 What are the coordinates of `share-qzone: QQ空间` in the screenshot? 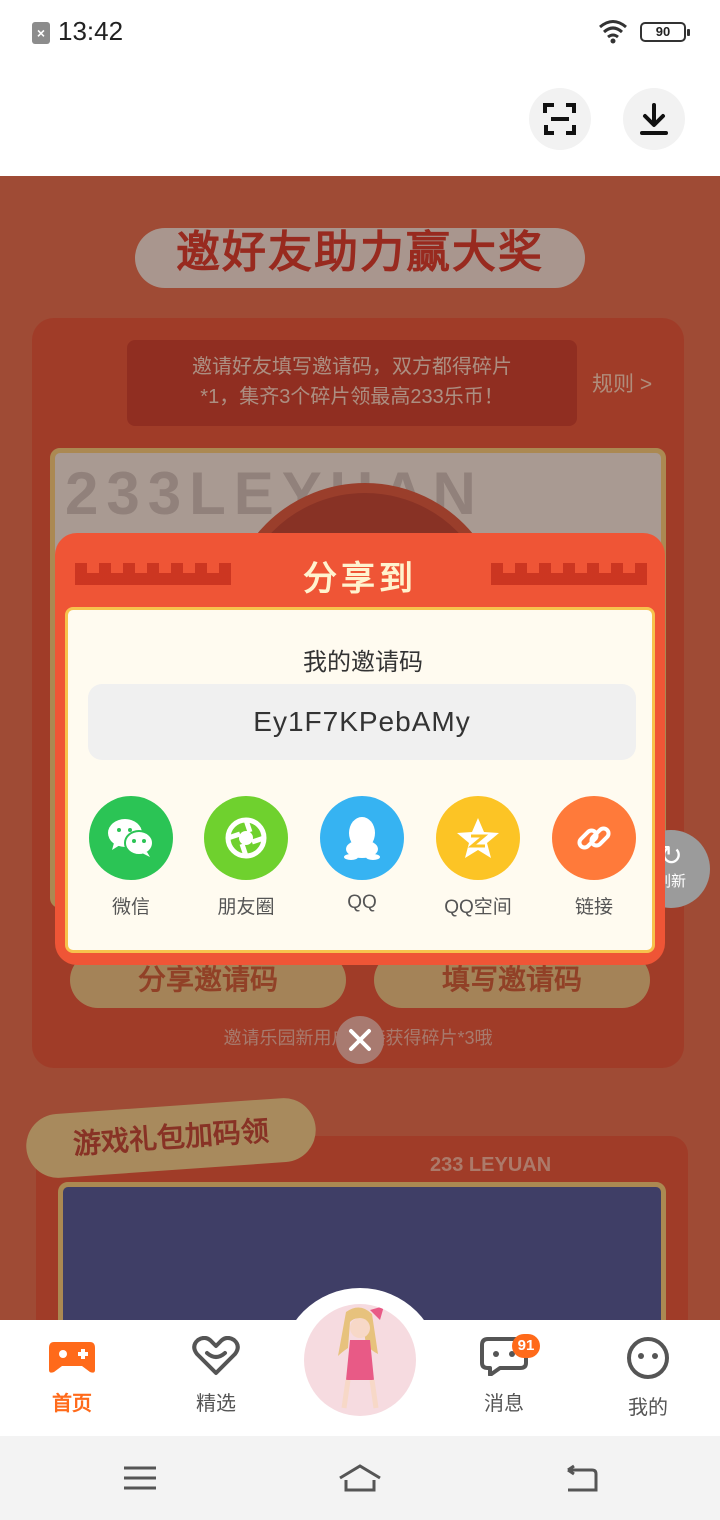 It's located at (478, 857).